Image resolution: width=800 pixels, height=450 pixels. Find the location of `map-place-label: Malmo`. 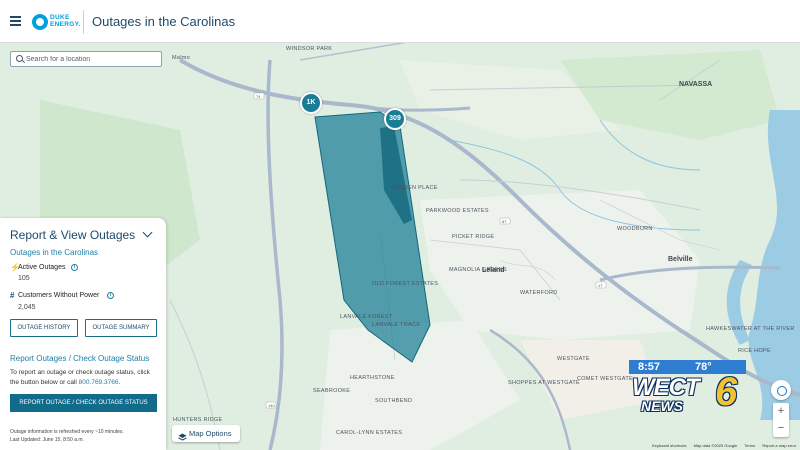

map-place-label: Malmo is located at coordinates (181, 58).